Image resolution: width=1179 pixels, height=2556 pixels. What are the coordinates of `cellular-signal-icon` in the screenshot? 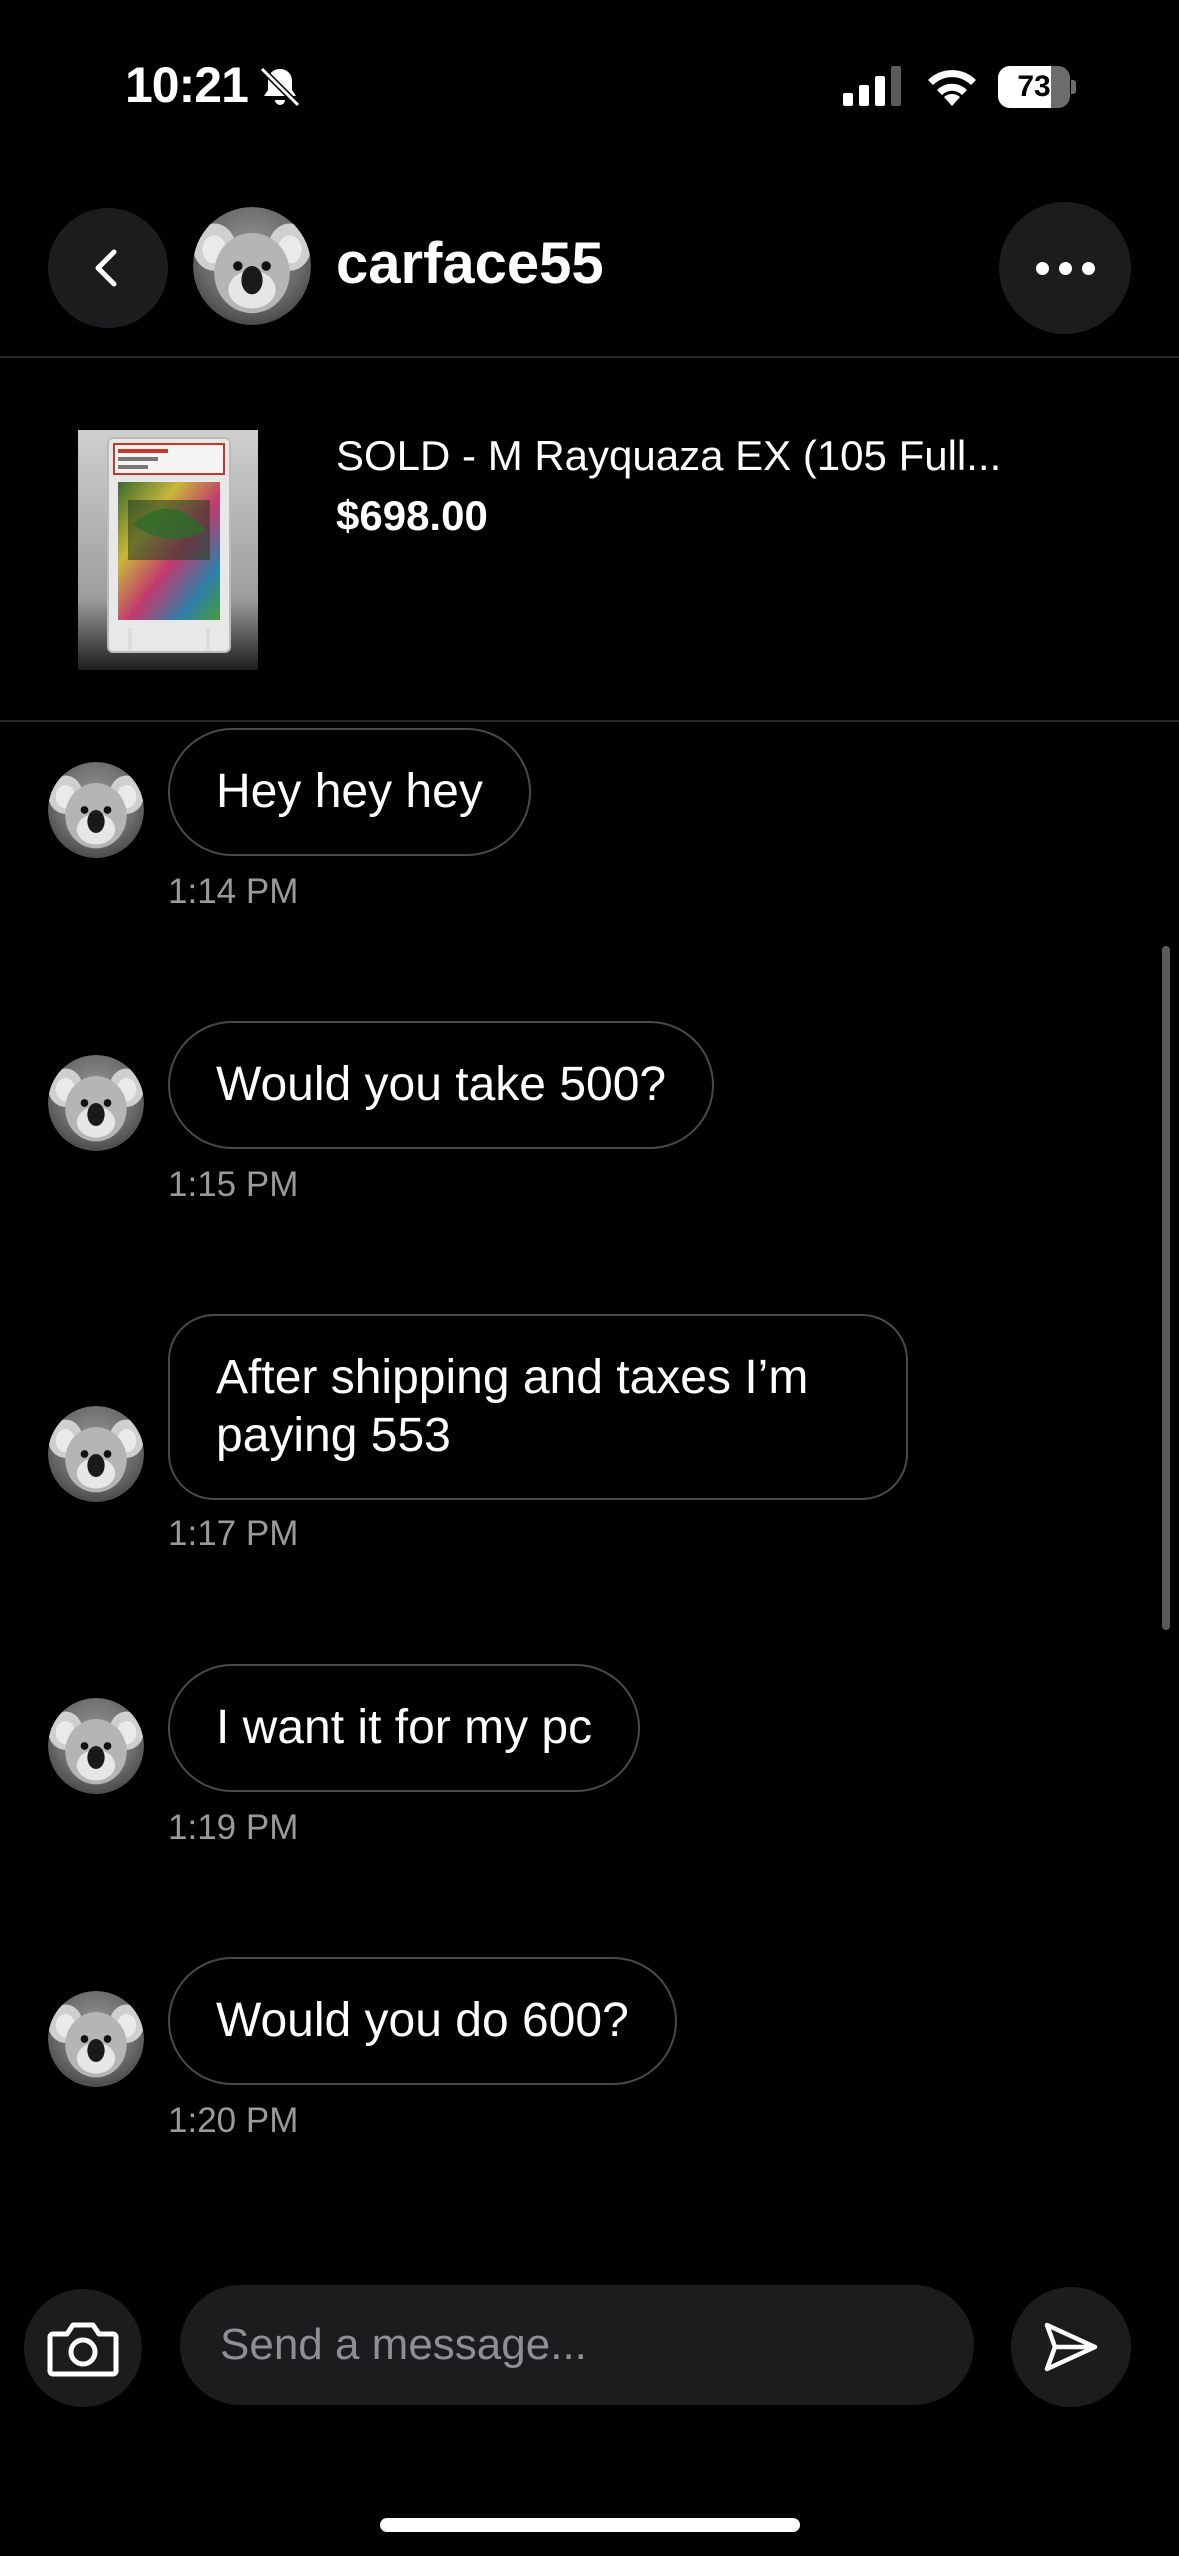 It's located at (872, 86).